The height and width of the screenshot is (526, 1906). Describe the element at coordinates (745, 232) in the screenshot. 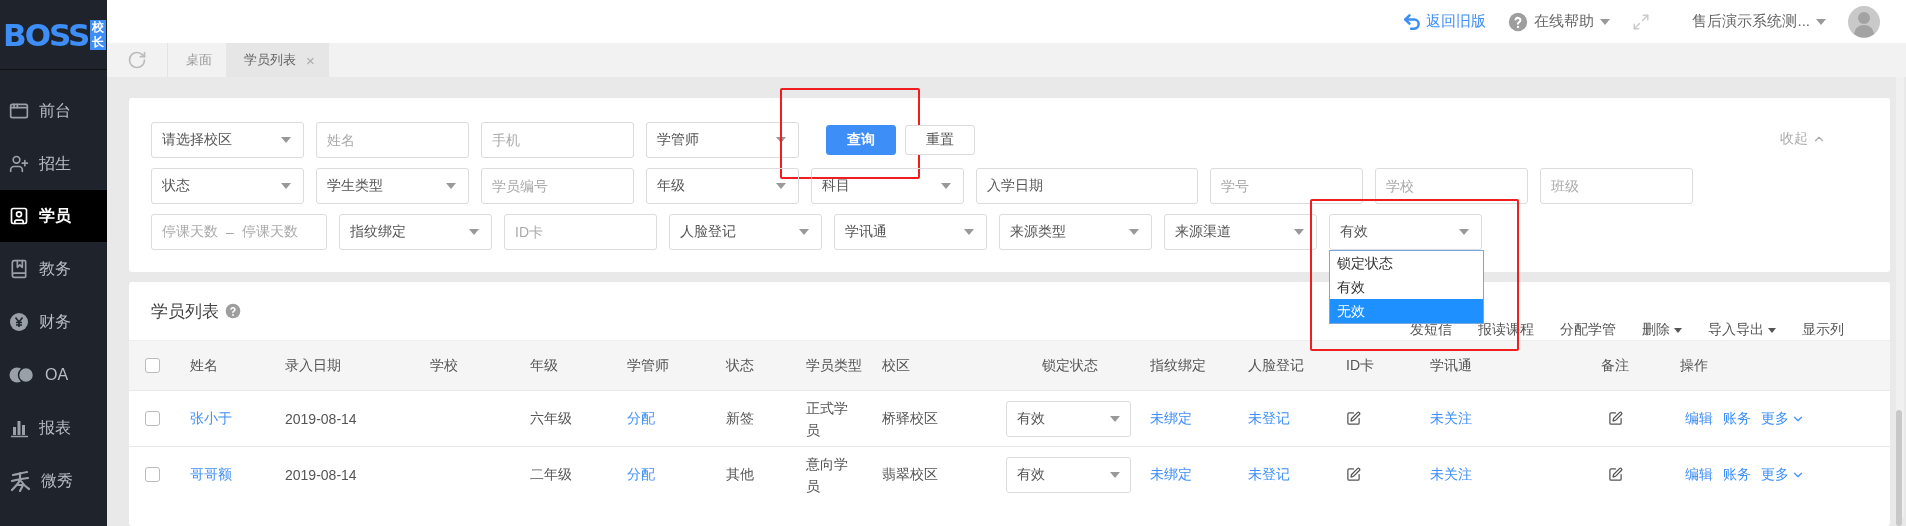

I see `select-field: 人脸登记` at that location.